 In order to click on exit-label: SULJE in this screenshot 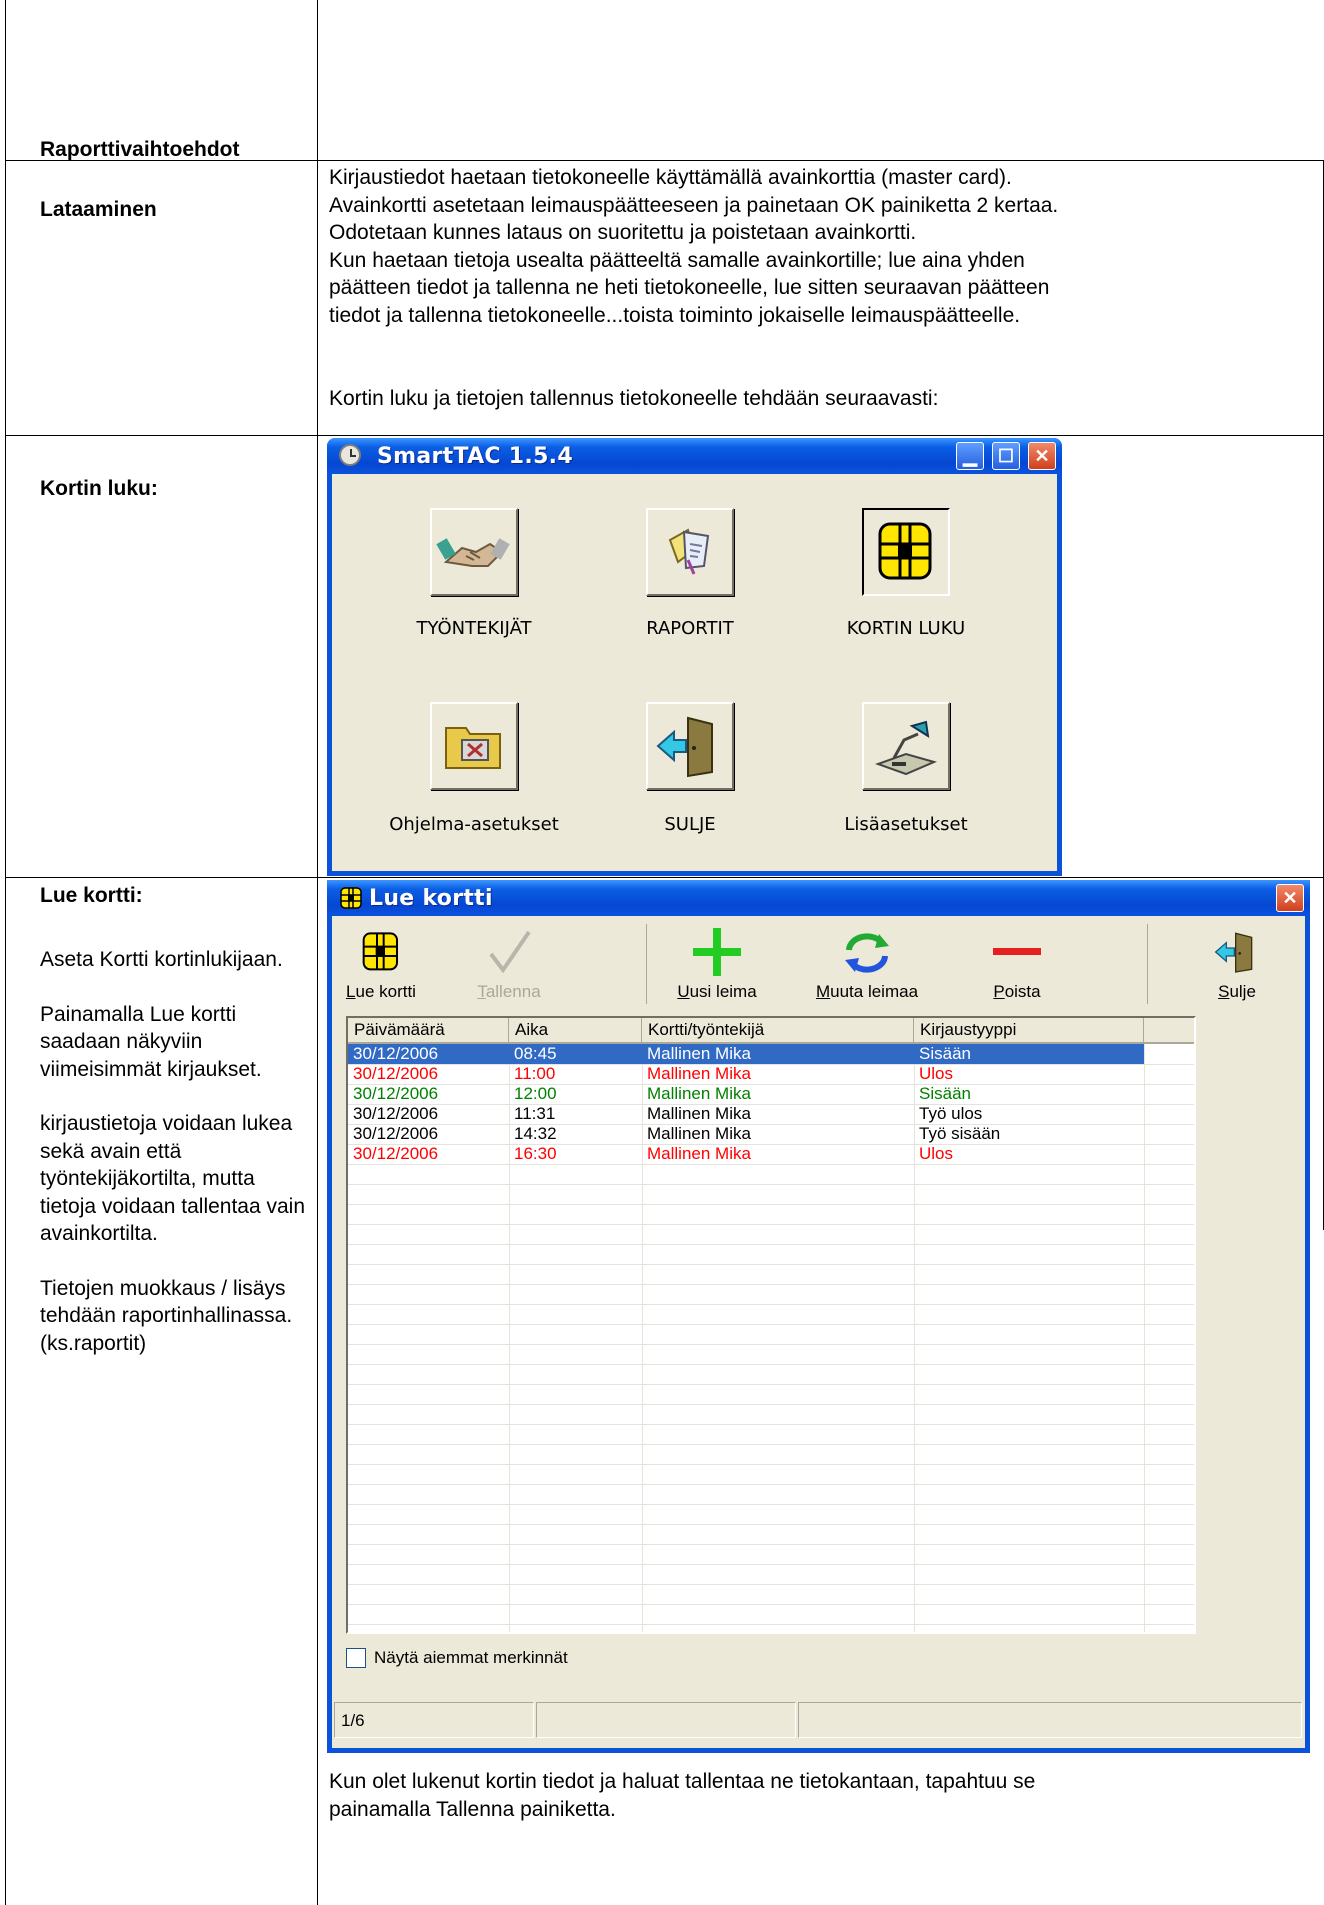, I will do `click(690, 824)`.